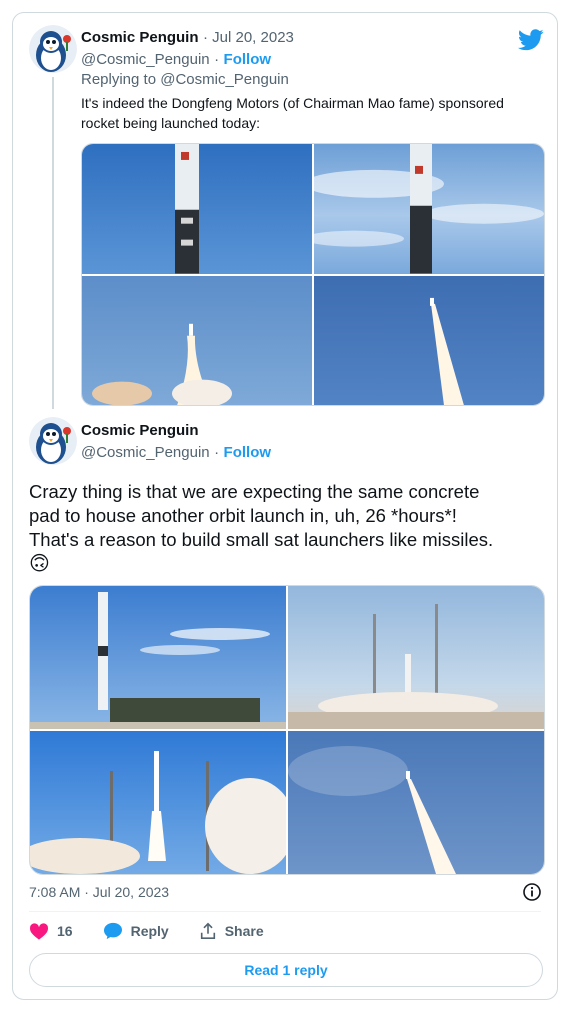 This screenshot has height=1012, width=570. Describe the element at coordinates (248, 37) in the screenshot. I see `tweet-date: · Jul 20, 2023` at that location.